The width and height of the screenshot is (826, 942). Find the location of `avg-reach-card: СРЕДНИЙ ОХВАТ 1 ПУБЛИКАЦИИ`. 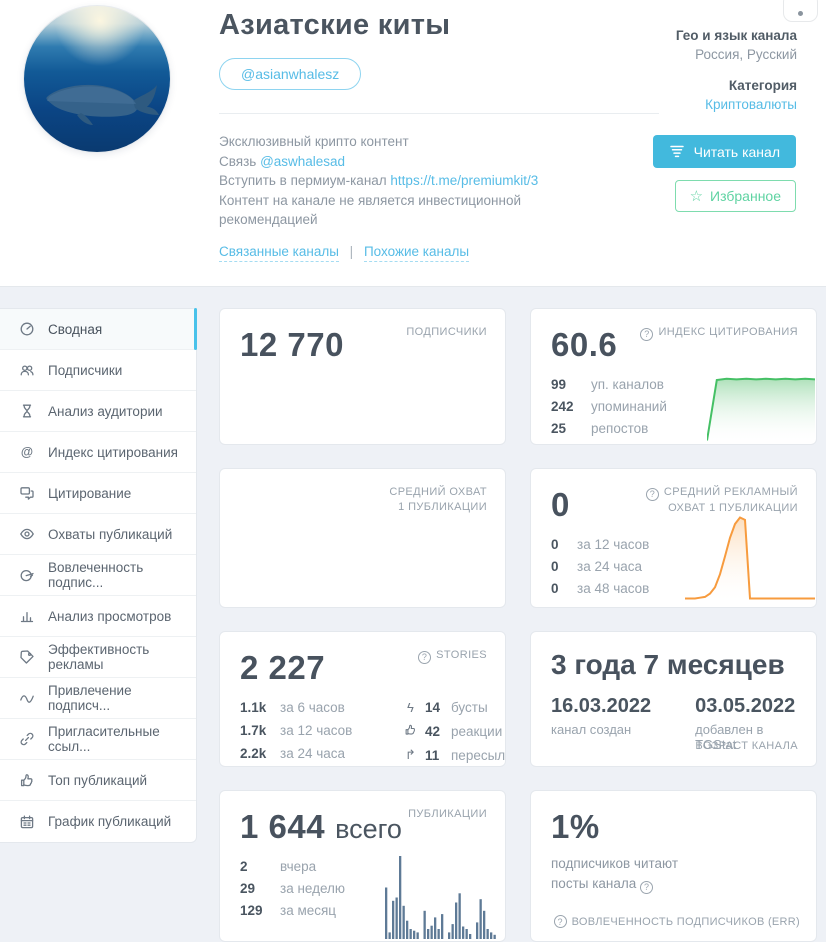

avg-reach-card: СРЕДНИЙ ОХВАТ 1 ПУБЛИКАЦИИ is located at coordinates (362, 538).